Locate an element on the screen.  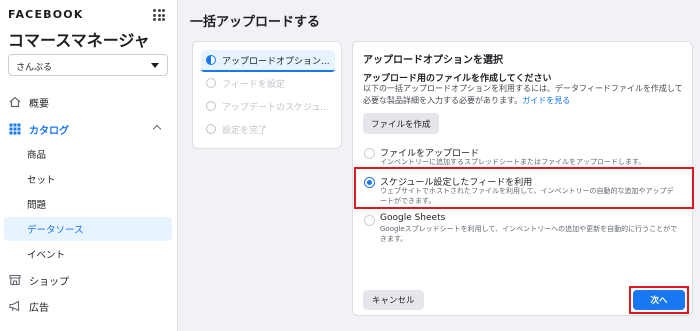
step-complete-setup: 設定を完了 is located at coordinates (268, 129).